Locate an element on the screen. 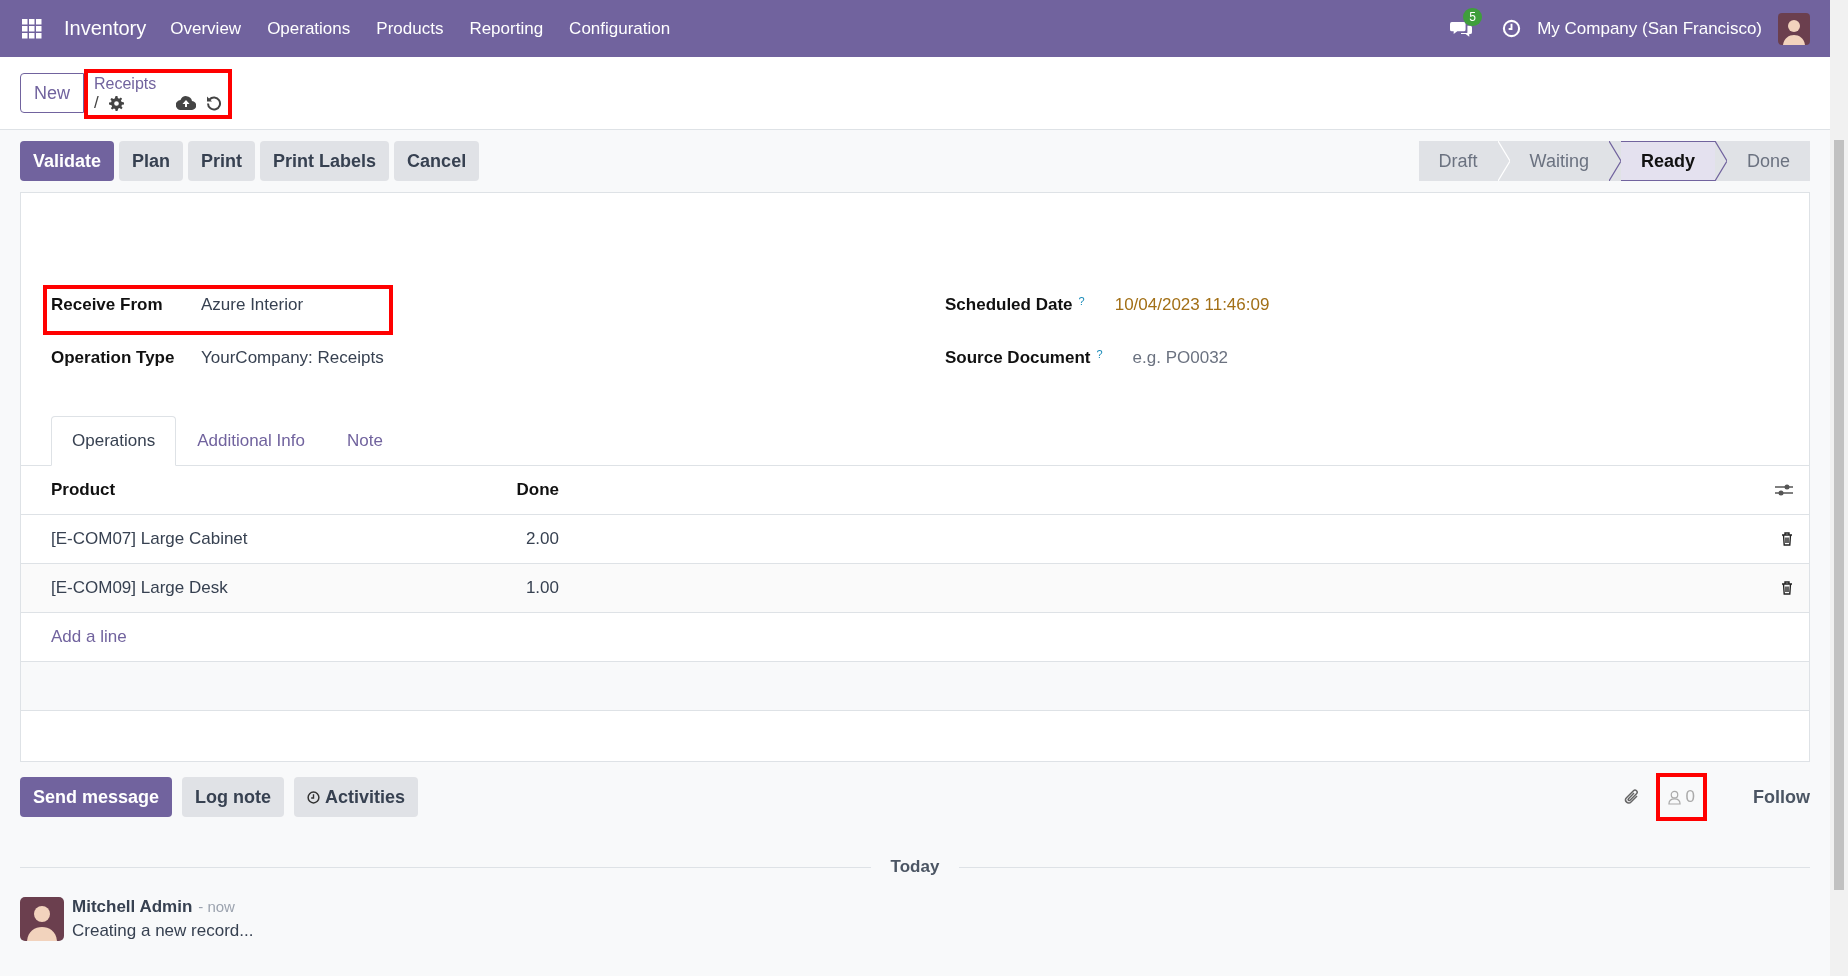  breadcrumb-link: Receipts is located at coordinates (158, 84).